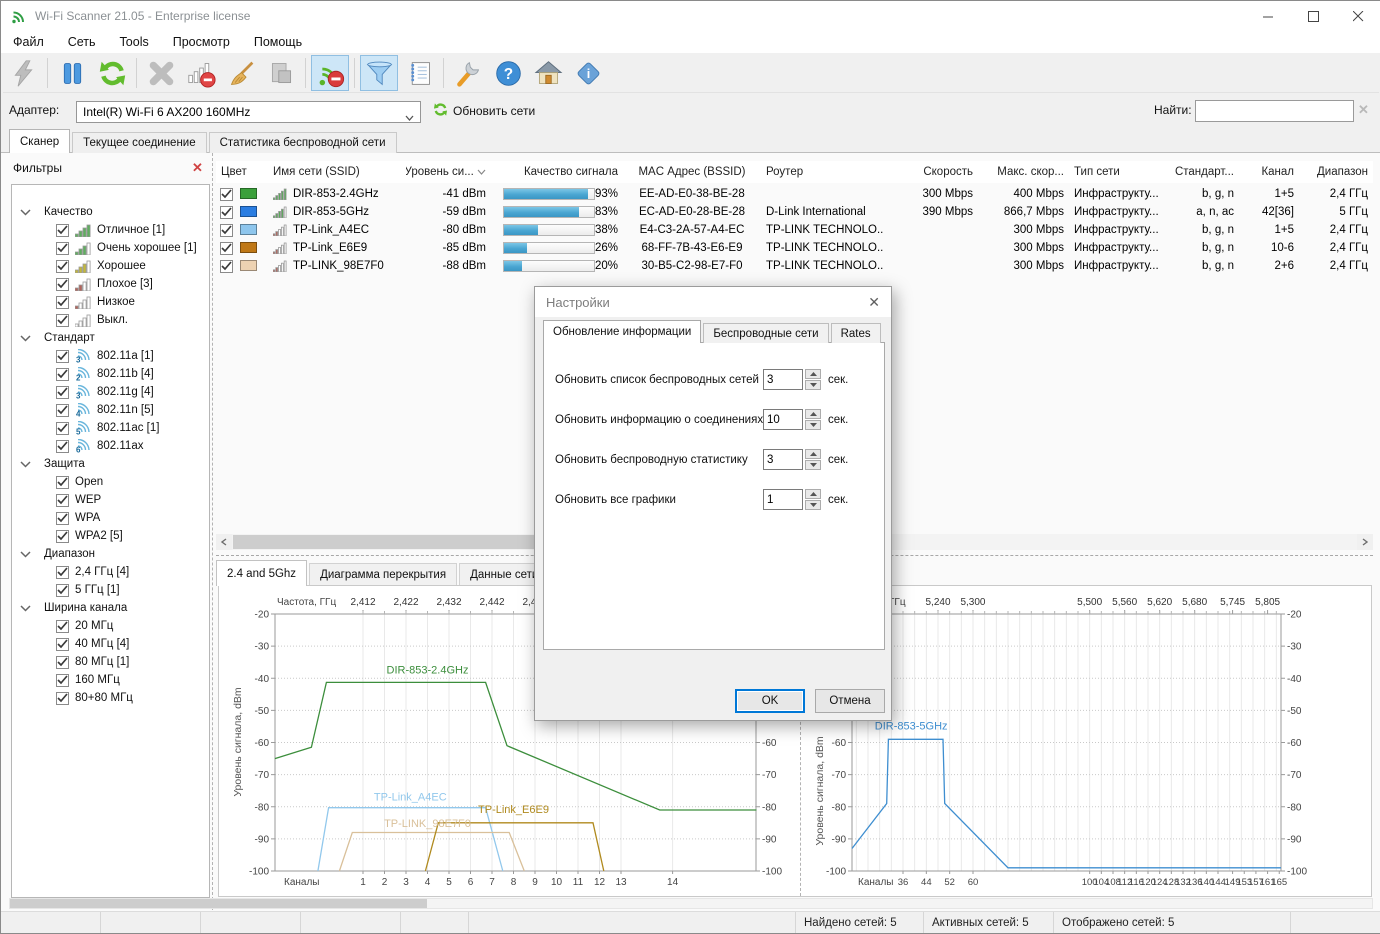  Describe the element at coordinates (508, 73) in the screenshot. I see `toolbar-help-button: ?` at that location.